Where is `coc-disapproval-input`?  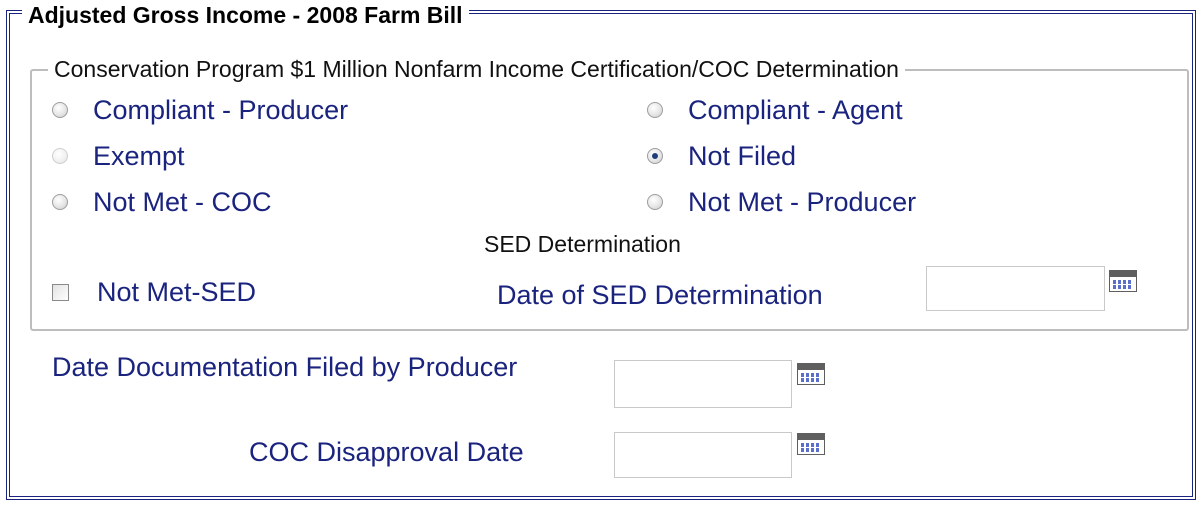
coc-disapproval-input is located at coordinates (703, 455).